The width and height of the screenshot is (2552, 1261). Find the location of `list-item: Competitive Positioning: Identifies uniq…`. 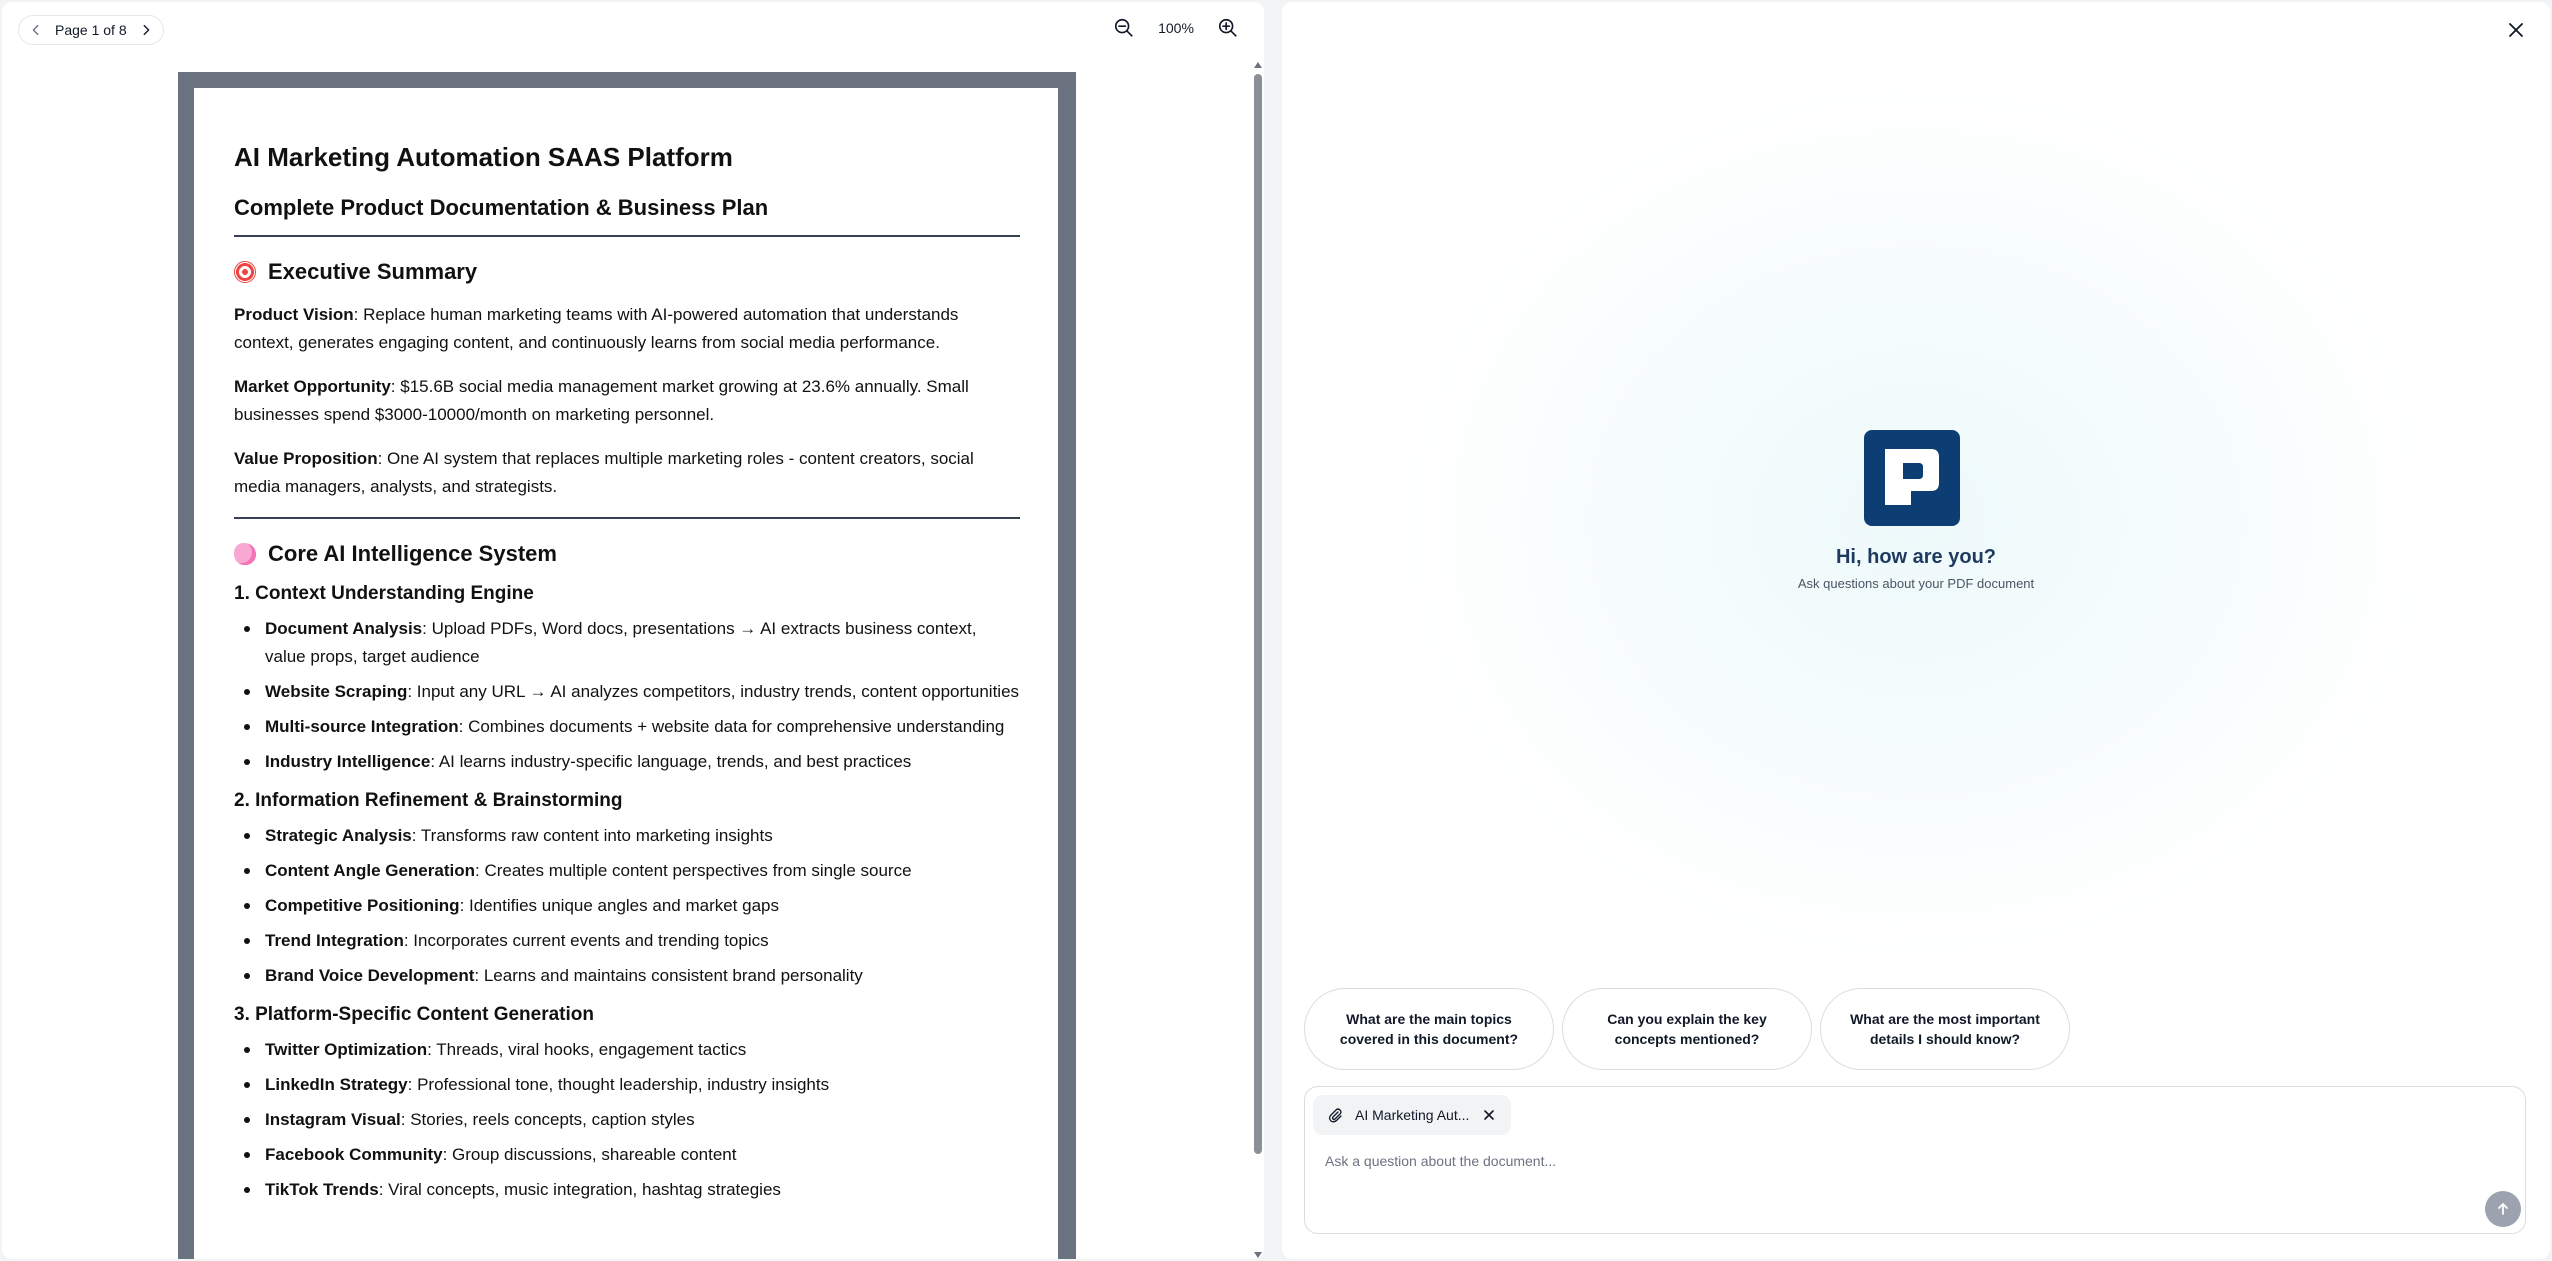

list-item: Competitive Positioning: Identifies uniq… is located at coordinates (627, 906).